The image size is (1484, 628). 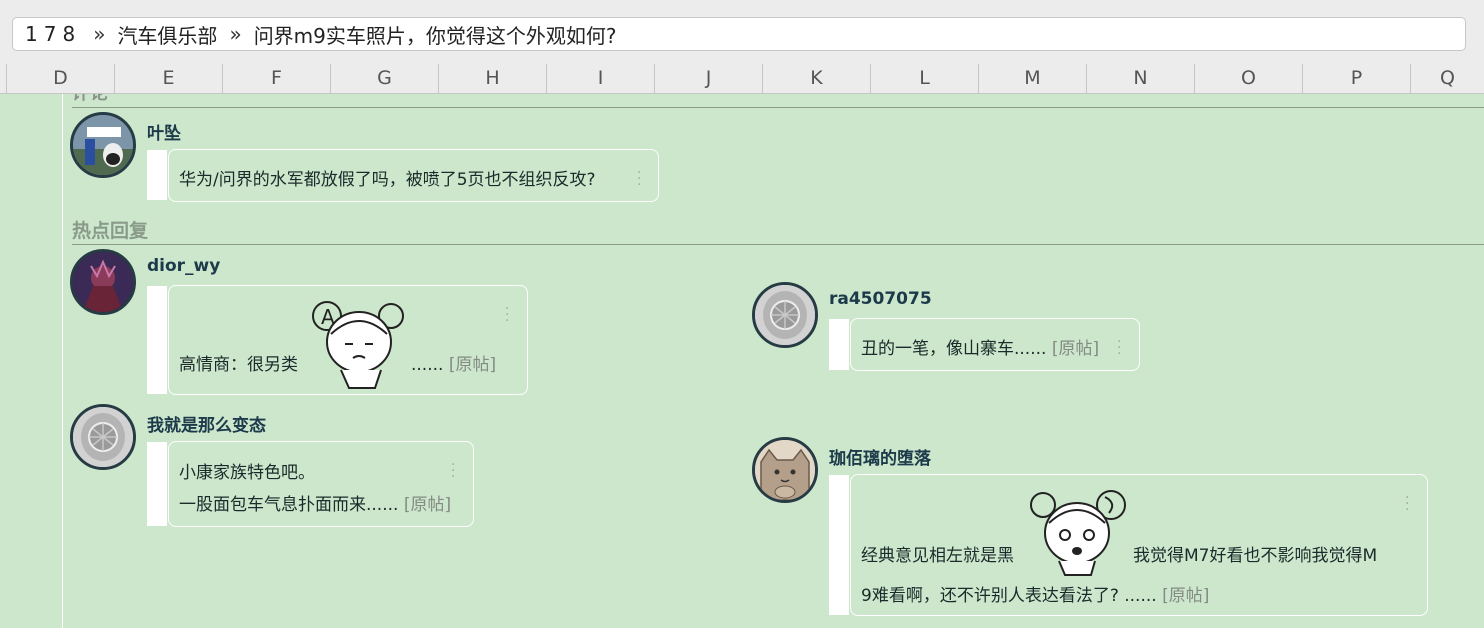 I want to click on column-header-cell: Q, so click(x=1447, y=78).